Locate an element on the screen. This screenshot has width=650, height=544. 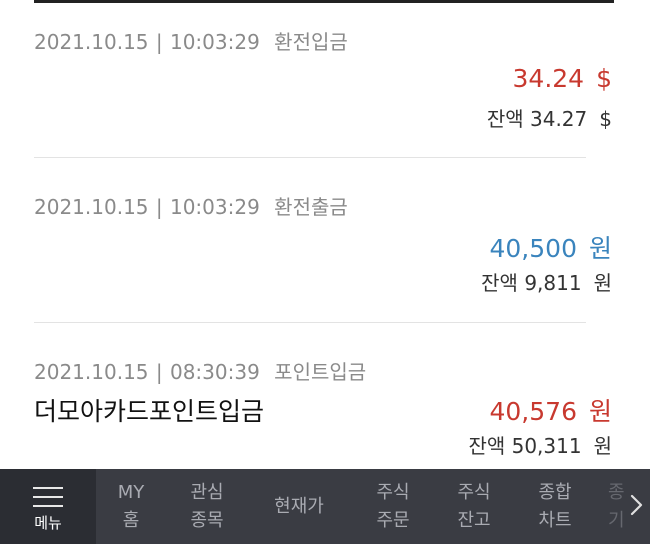
nav-item-stock-order: 주식 주문 is located at coordinates (393, 506).